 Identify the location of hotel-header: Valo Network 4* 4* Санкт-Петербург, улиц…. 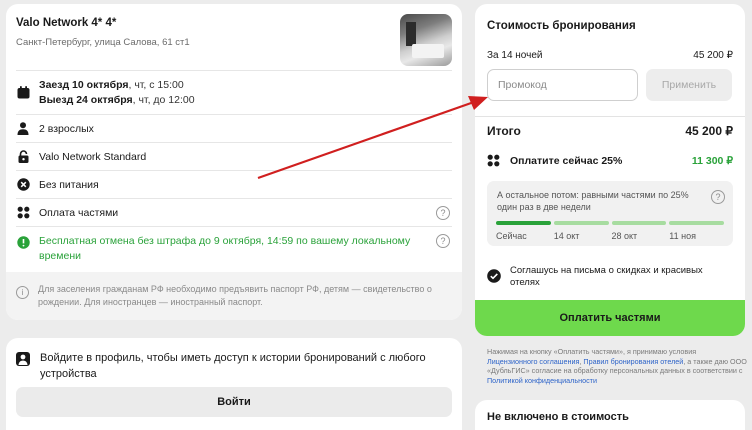
(234, 42).